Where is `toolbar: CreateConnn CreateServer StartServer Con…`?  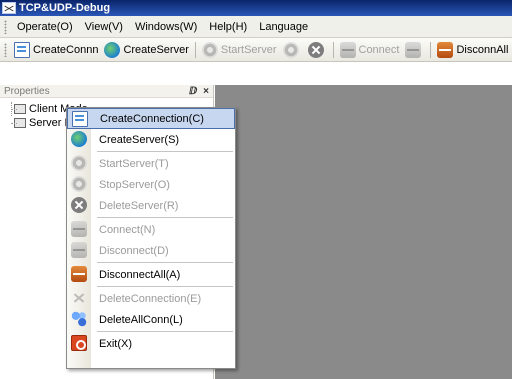
toolbar: CreateConnn CreateServer StartServer Con… is located at coordinates (256, 50).